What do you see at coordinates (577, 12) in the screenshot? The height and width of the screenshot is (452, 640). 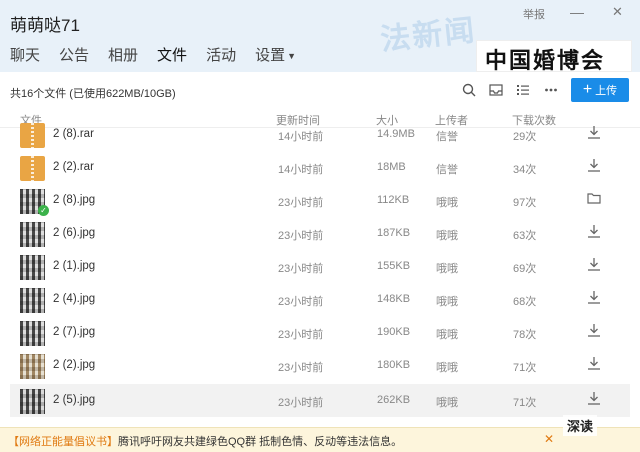 I see `minimize-button: —` at bounding box center [577, 12].